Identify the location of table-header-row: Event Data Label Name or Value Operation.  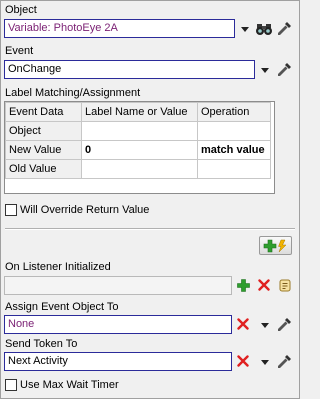
(138, 112).